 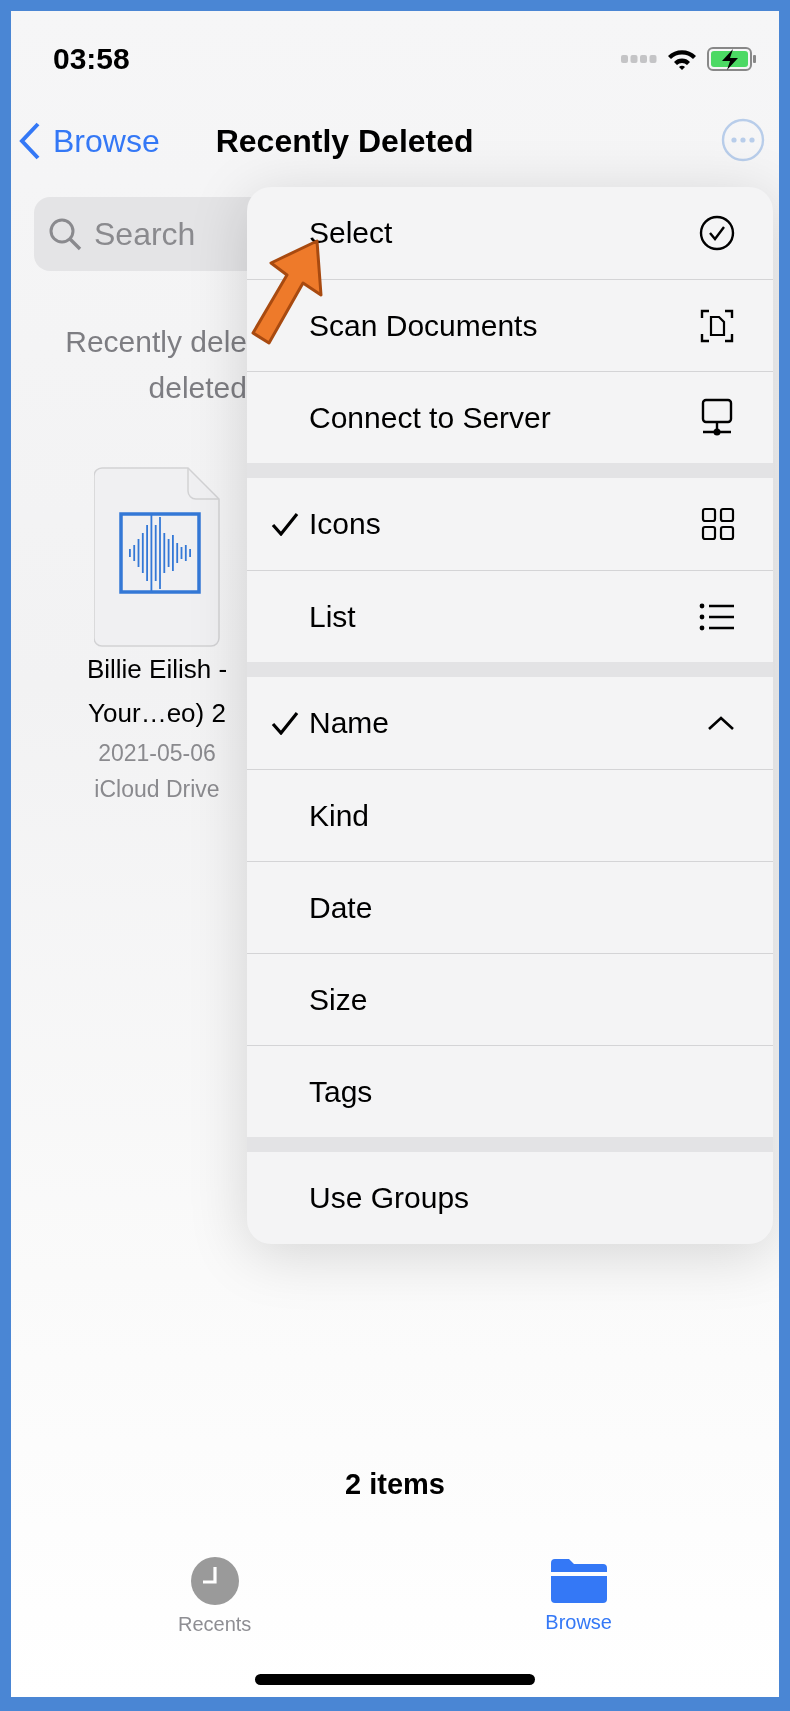 What do you see at coordinates (214, 1581) in the screenshot?
I see `clock-icon` at bounding box center [214, 1581].